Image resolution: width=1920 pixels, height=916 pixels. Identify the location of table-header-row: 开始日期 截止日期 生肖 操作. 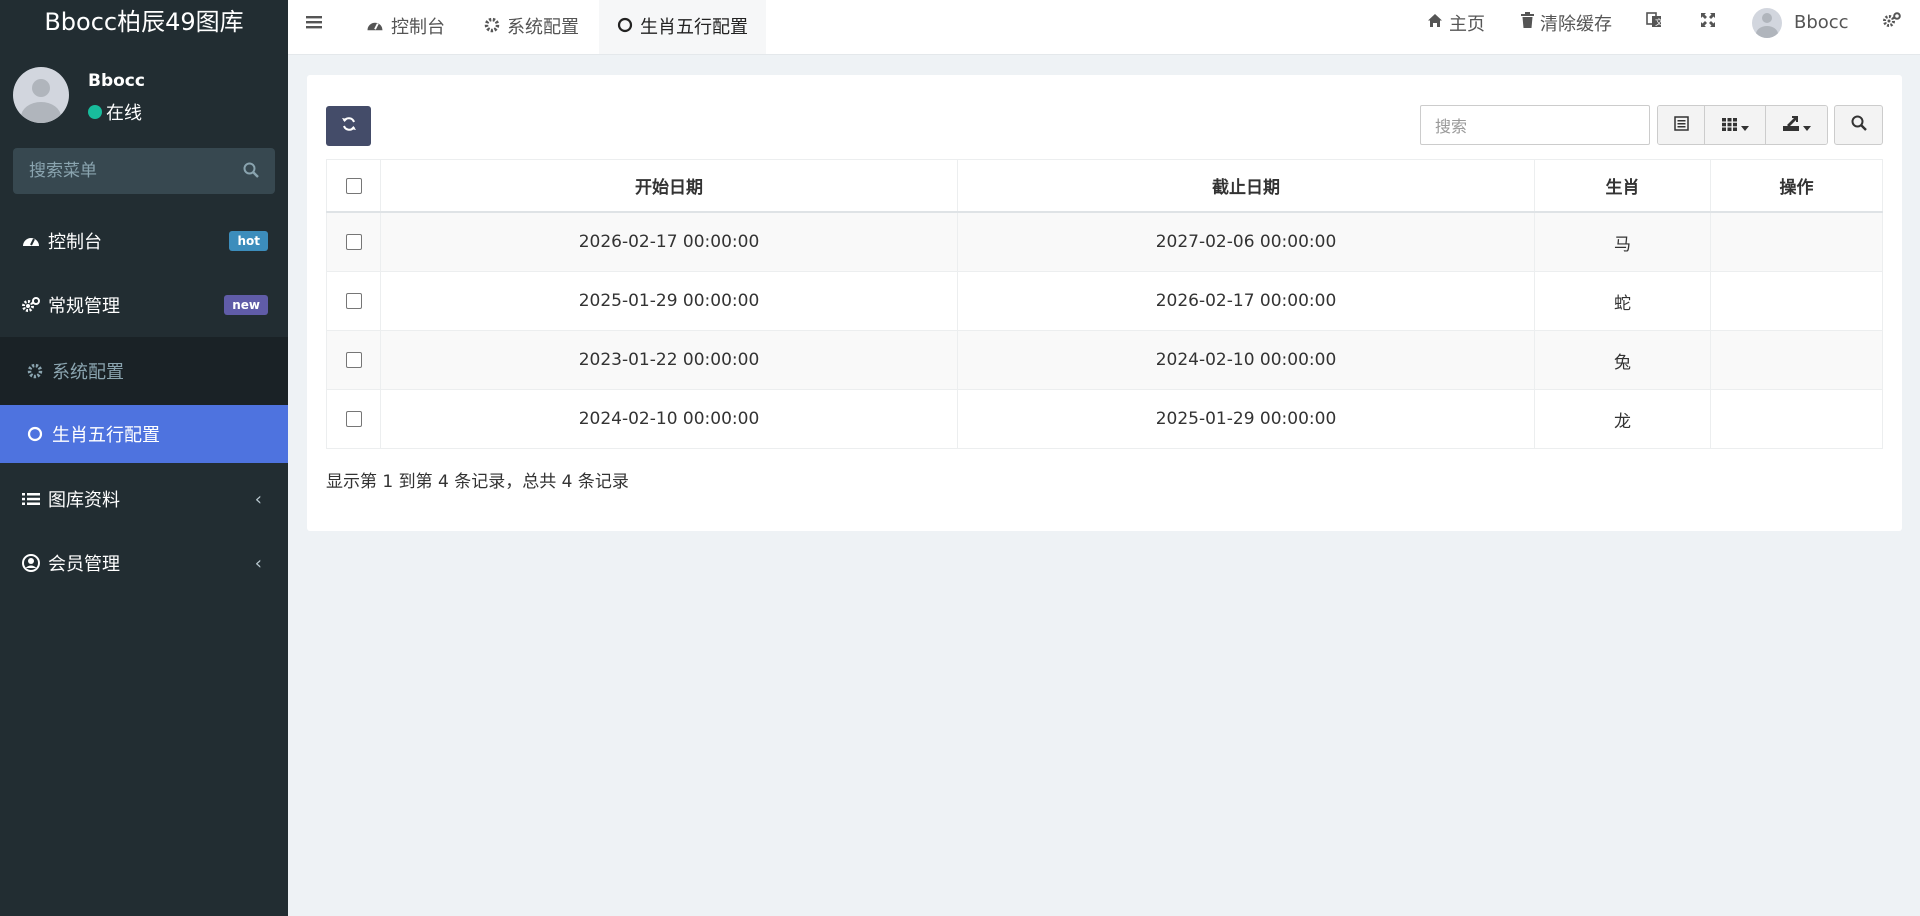
(1104, 186).